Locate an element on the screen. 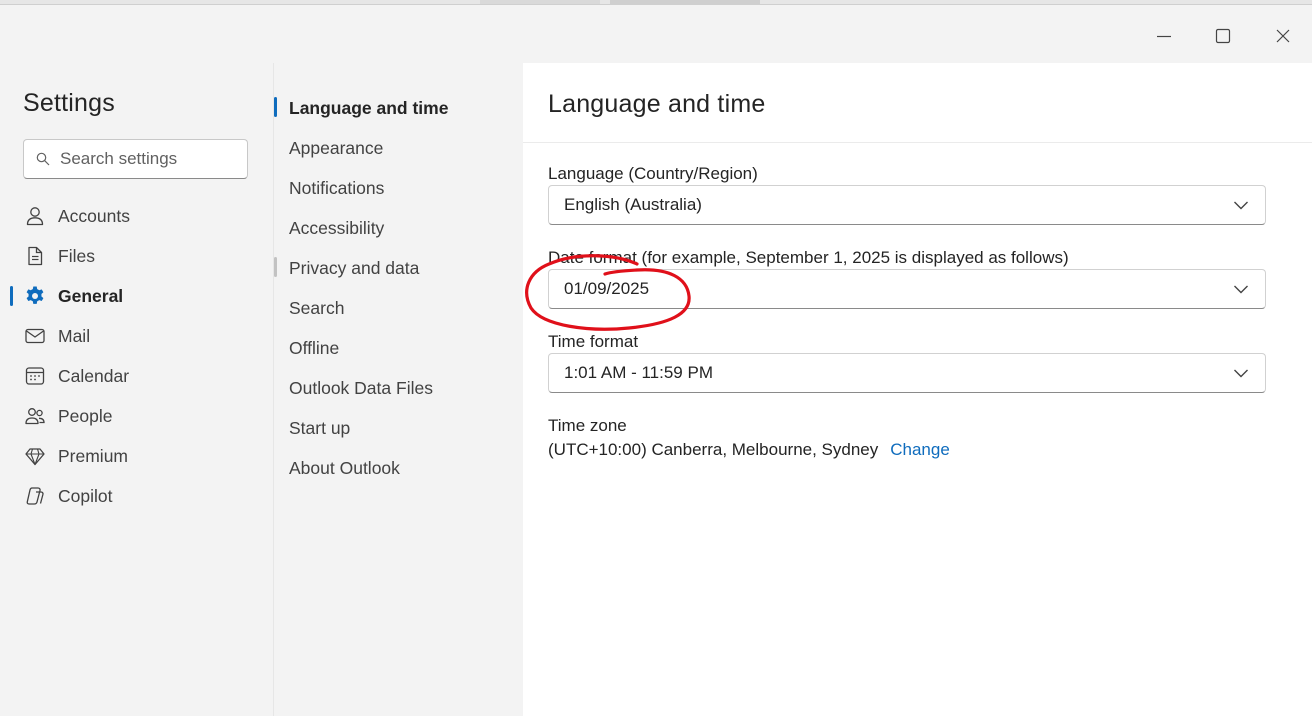 The image size is (1312, 716). gear-icon is located at coordinates (35, 296).